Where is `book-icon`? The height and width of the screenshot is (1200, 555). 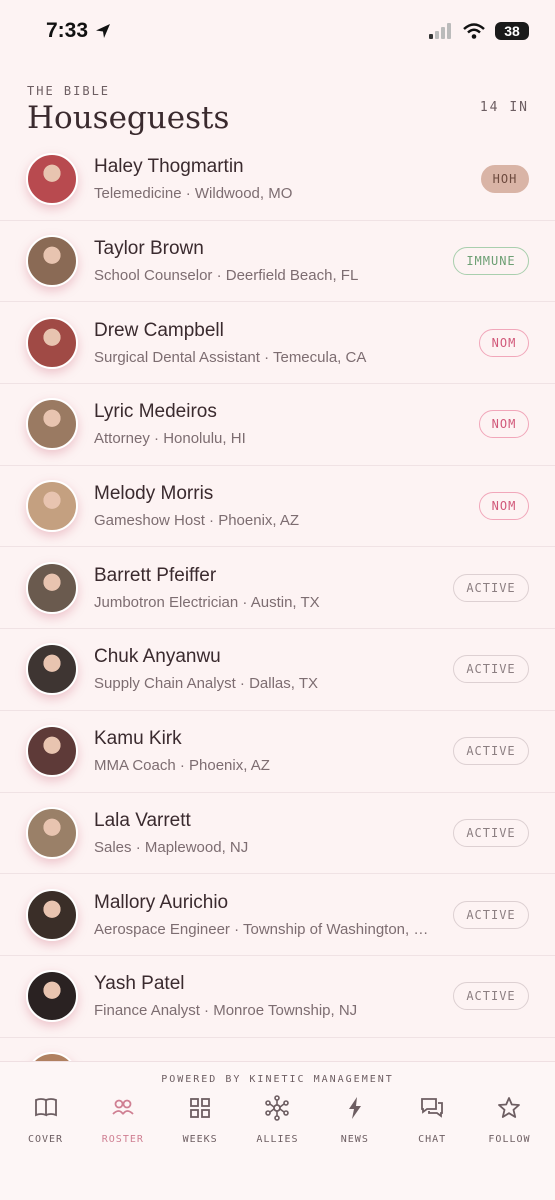
book-icon is located at coordinates (46, 1110).